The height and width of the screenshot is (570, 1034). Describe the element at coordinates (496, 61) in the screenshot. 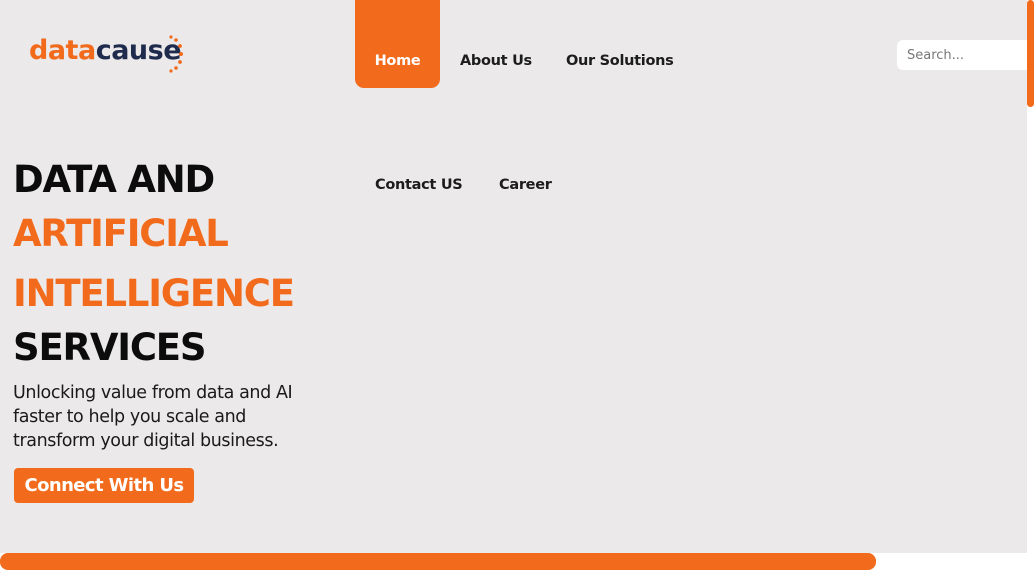

I see `nav-about-link: About Us` at that location.